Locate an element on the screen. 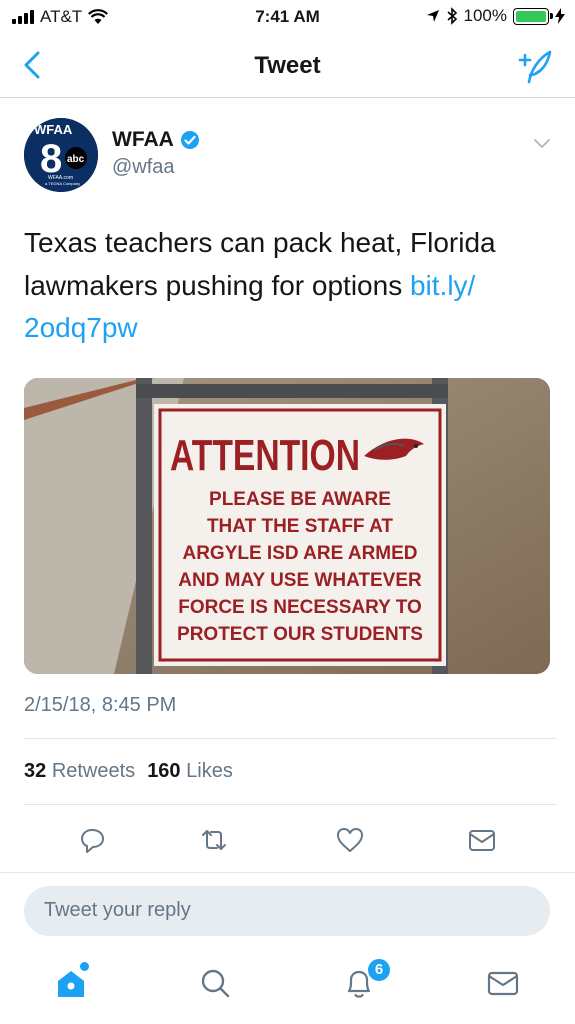 The height and width of the screenshot is (1024, 575). status-bar: AT&T 7:41 AM 100% is located at coordinates (287, 17).